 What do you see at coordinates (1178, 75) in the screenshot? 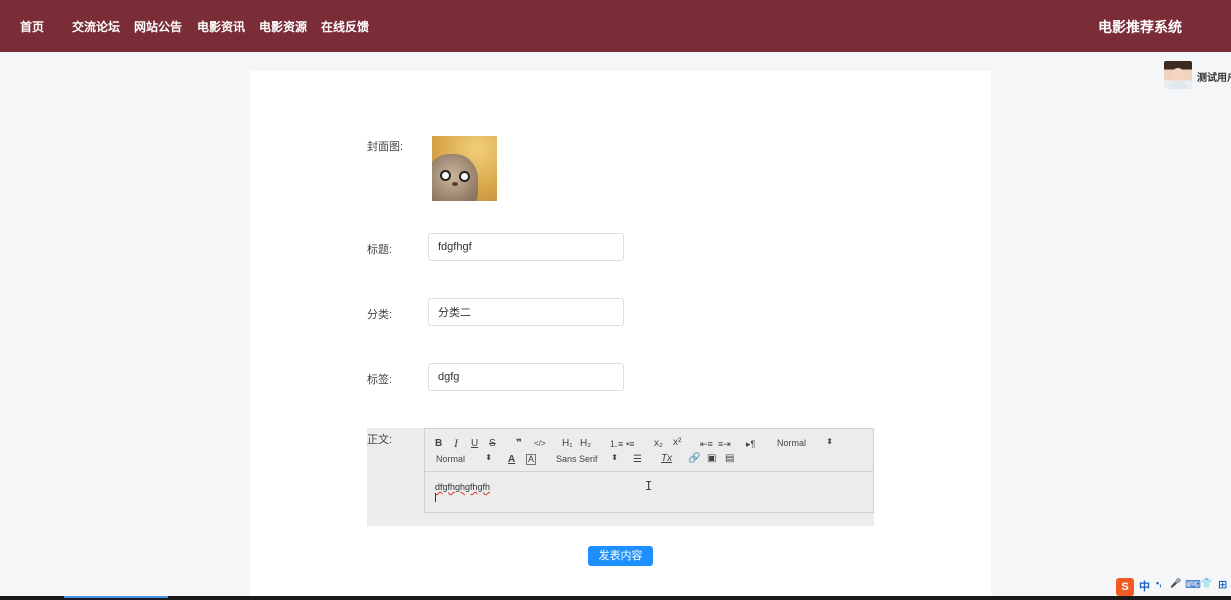
I see `avatar` at bounding box center [1178, 75].